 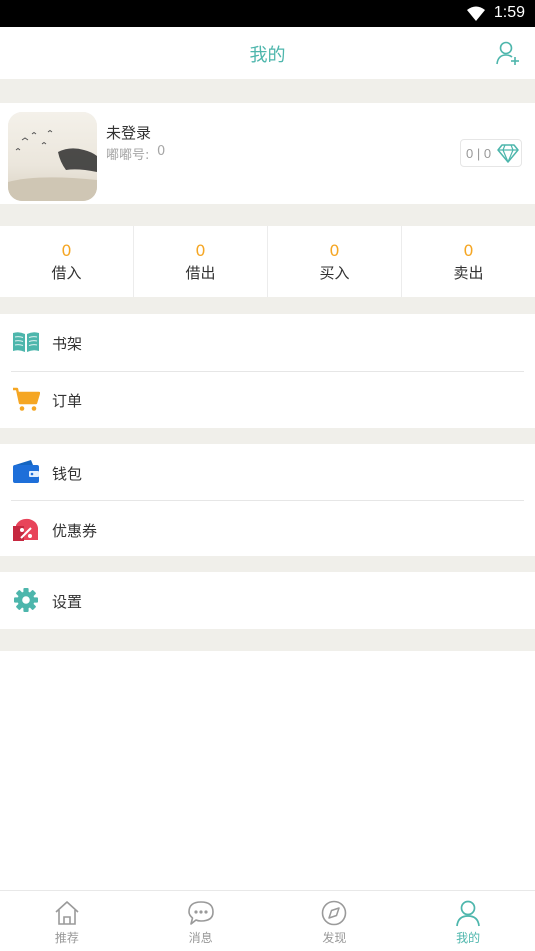 I want to click on wifi-icon, so click(x=476, y=13).